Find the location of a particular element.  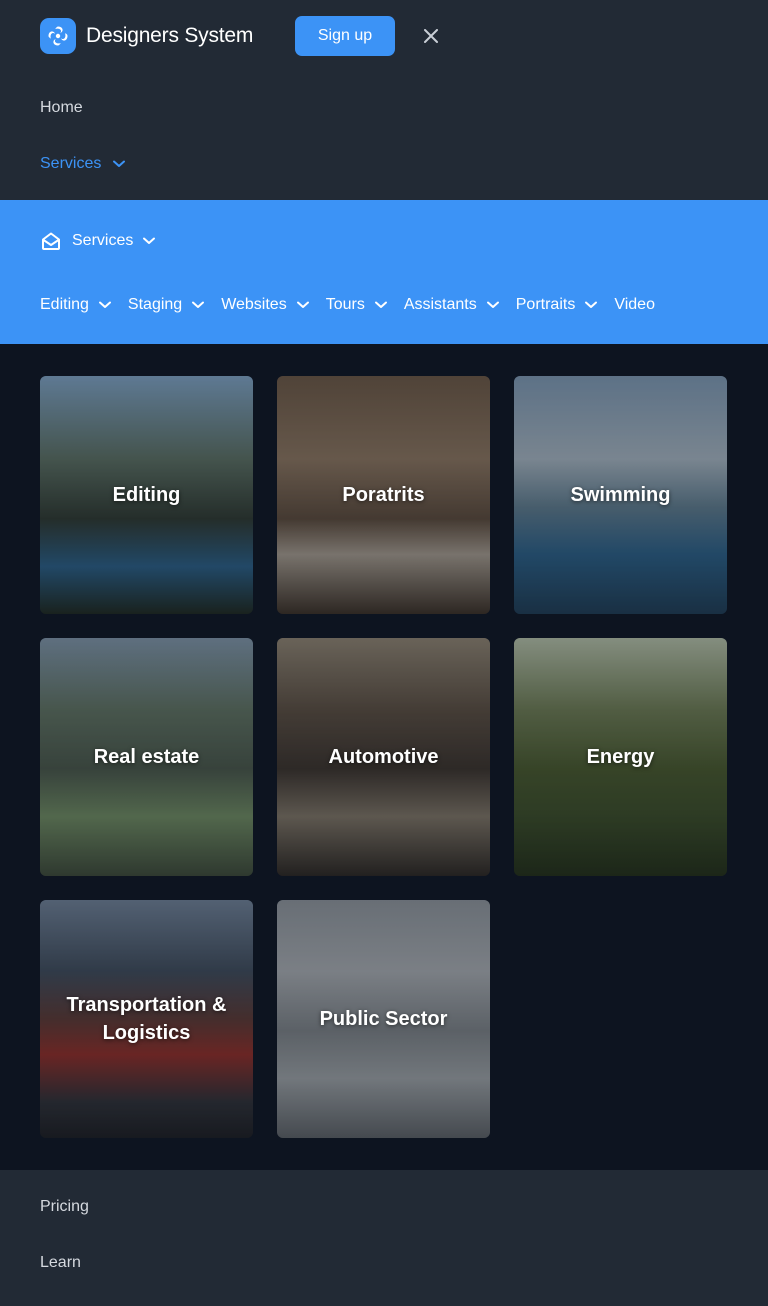

submenu-tab-websites: Websites is located at coordinates (265, 305).